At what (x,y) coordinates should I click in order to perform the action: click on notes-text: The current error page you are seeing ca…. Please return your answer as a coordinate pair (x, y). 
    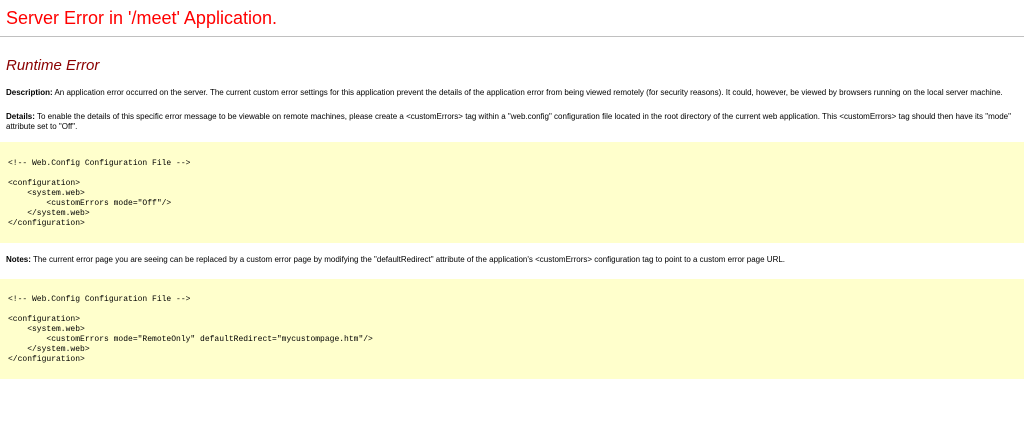
    Looking at the image, I should click on (408, 259).